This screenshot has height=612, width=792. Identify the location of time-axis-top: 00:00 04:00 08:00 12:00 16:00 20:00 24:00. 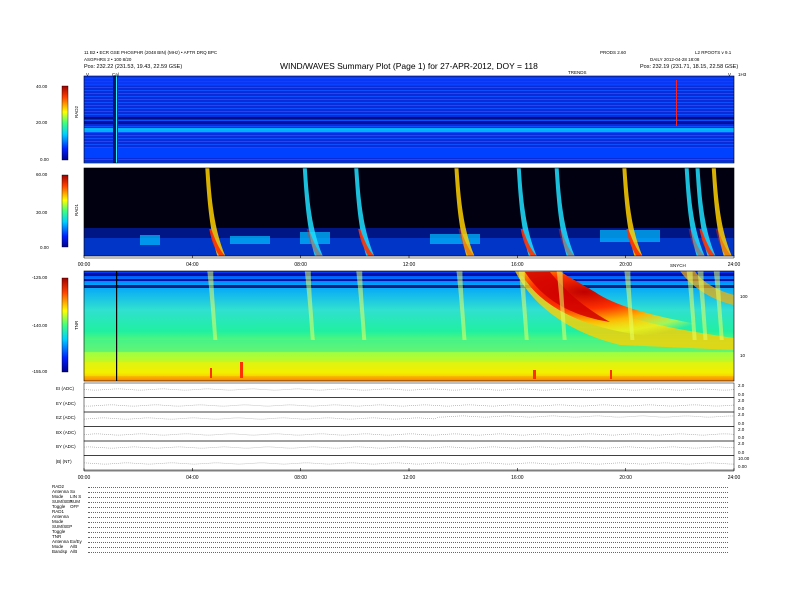
(409, 261).